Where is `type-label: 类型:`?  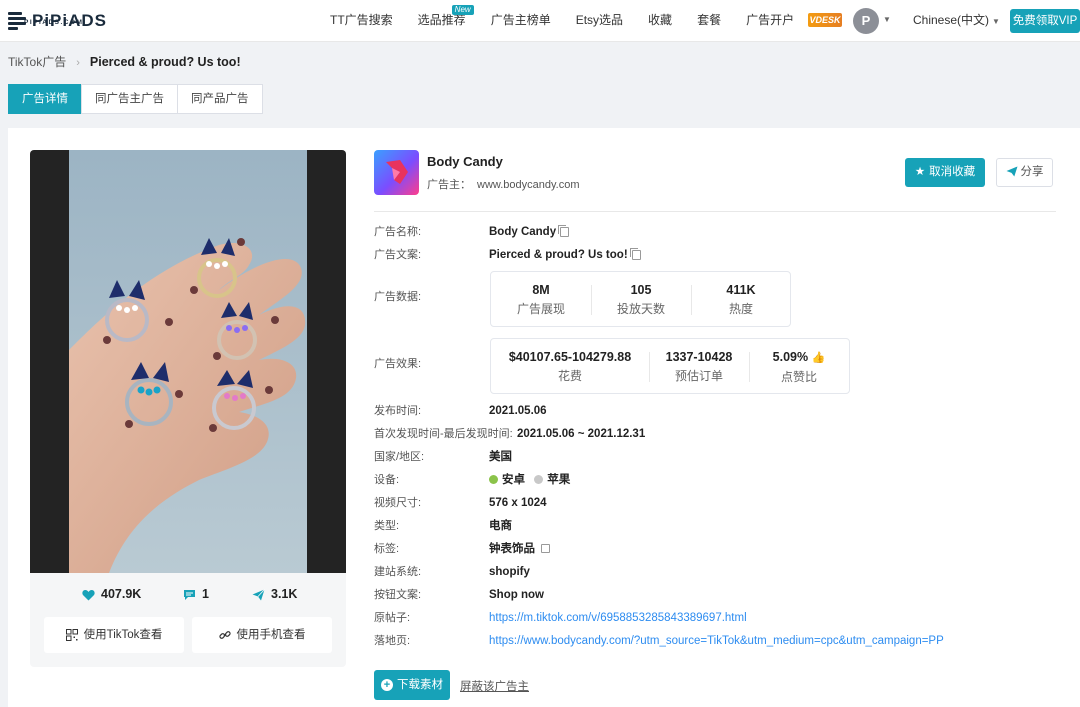 type-label: 类型: is located at coordinates (387, 526).